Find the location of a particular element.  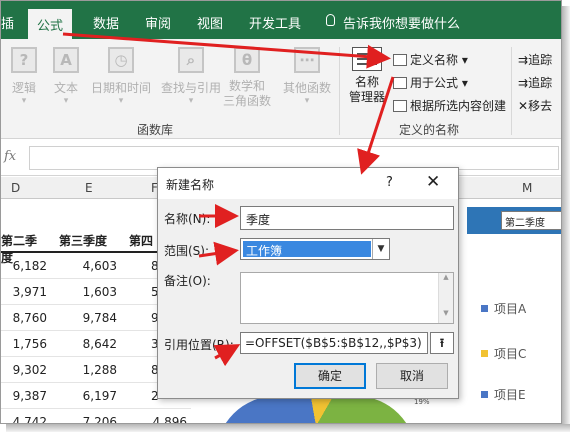

legend-item: 项目C is located at coordinates (503, 353).